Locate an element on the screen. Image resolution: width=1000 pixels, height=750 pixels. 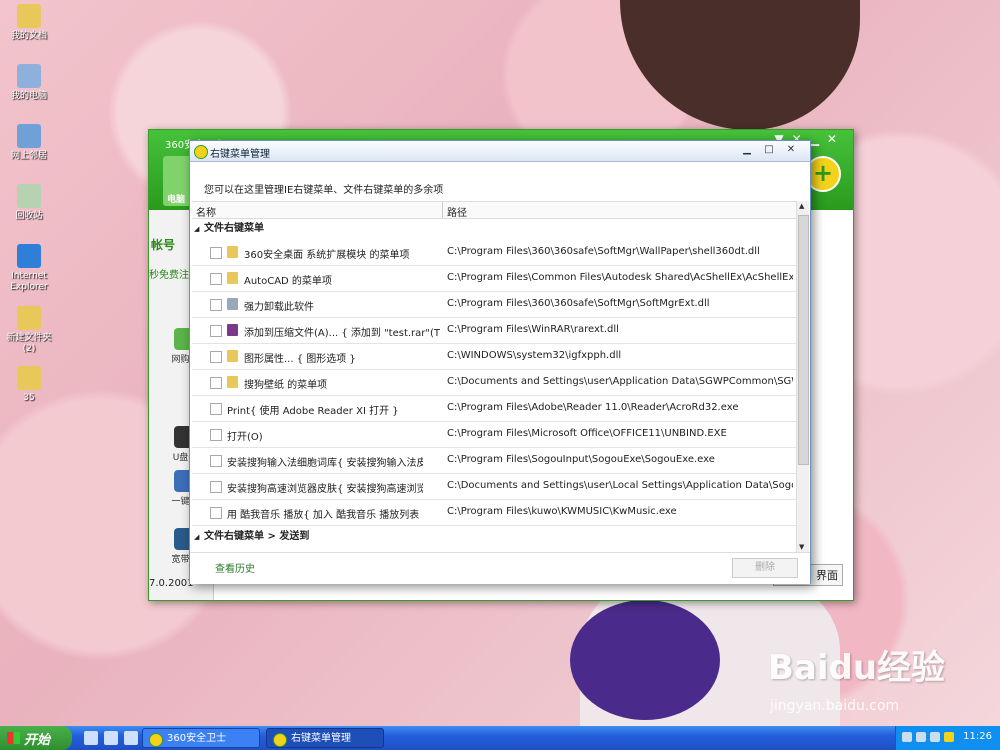
row-name: 安装搜狗输入法细胞词库{ 安装搜狗输入法皮肤· 安 is located at coordinates (325, 463).